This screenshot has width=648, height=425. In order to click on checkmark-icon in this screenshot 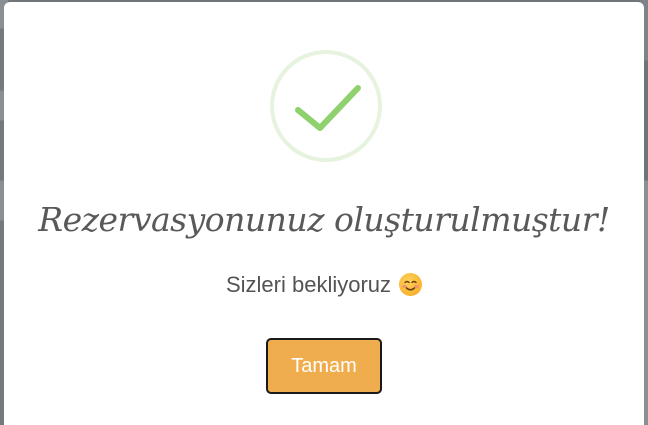, I will do `click(328, 108)`.